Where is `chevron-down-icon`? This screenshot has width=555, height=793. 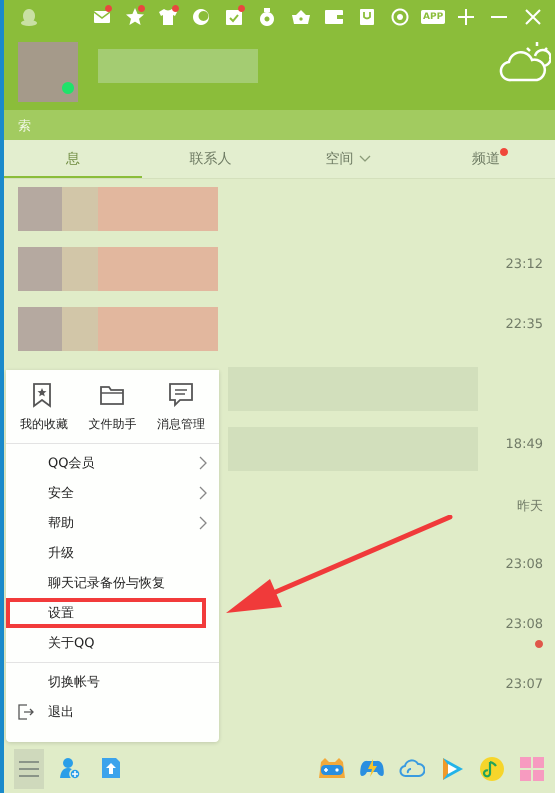 chevron-down-icon is located at coordinates (365, 159).